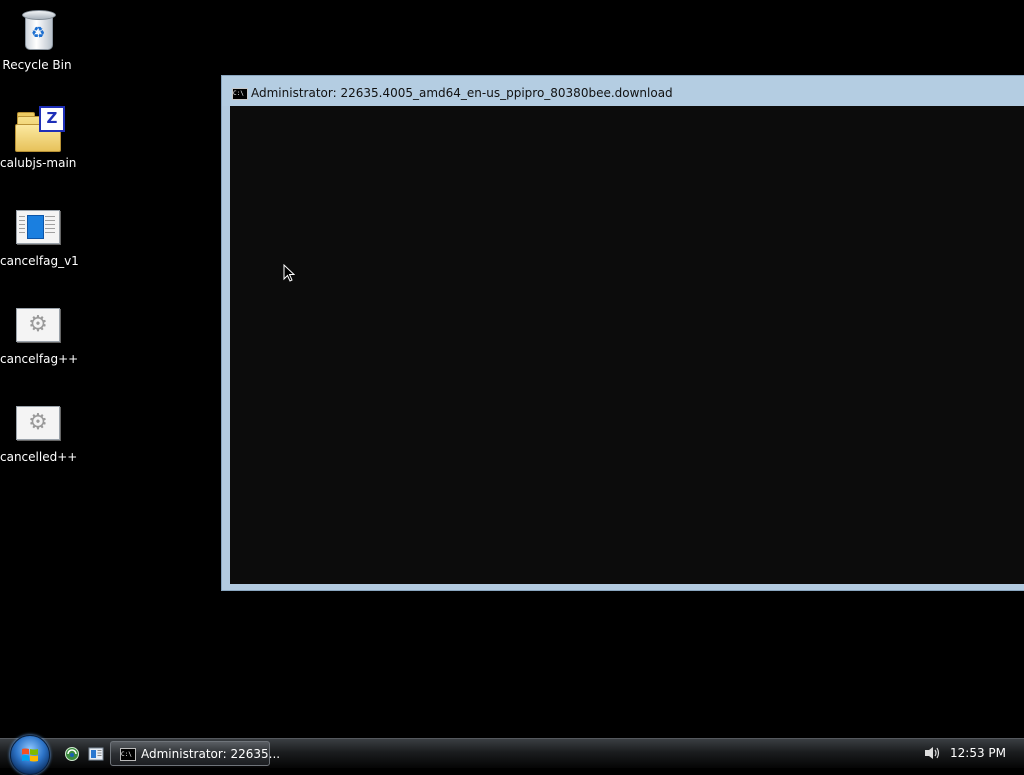 The width and height of the screenshot is (1024, 775). I want to click on volume-icon, so click(932, 753).